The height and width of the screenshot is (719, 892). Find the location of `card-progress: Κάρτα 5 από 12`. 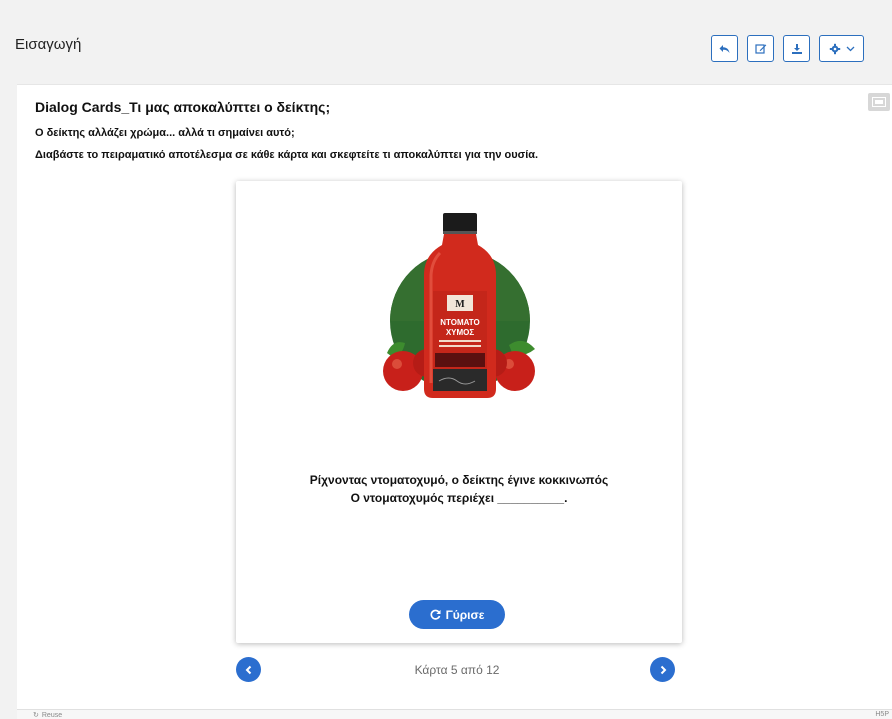

card-progress: Κάρτα 5 από 12 is located at coordinates (457, 670).